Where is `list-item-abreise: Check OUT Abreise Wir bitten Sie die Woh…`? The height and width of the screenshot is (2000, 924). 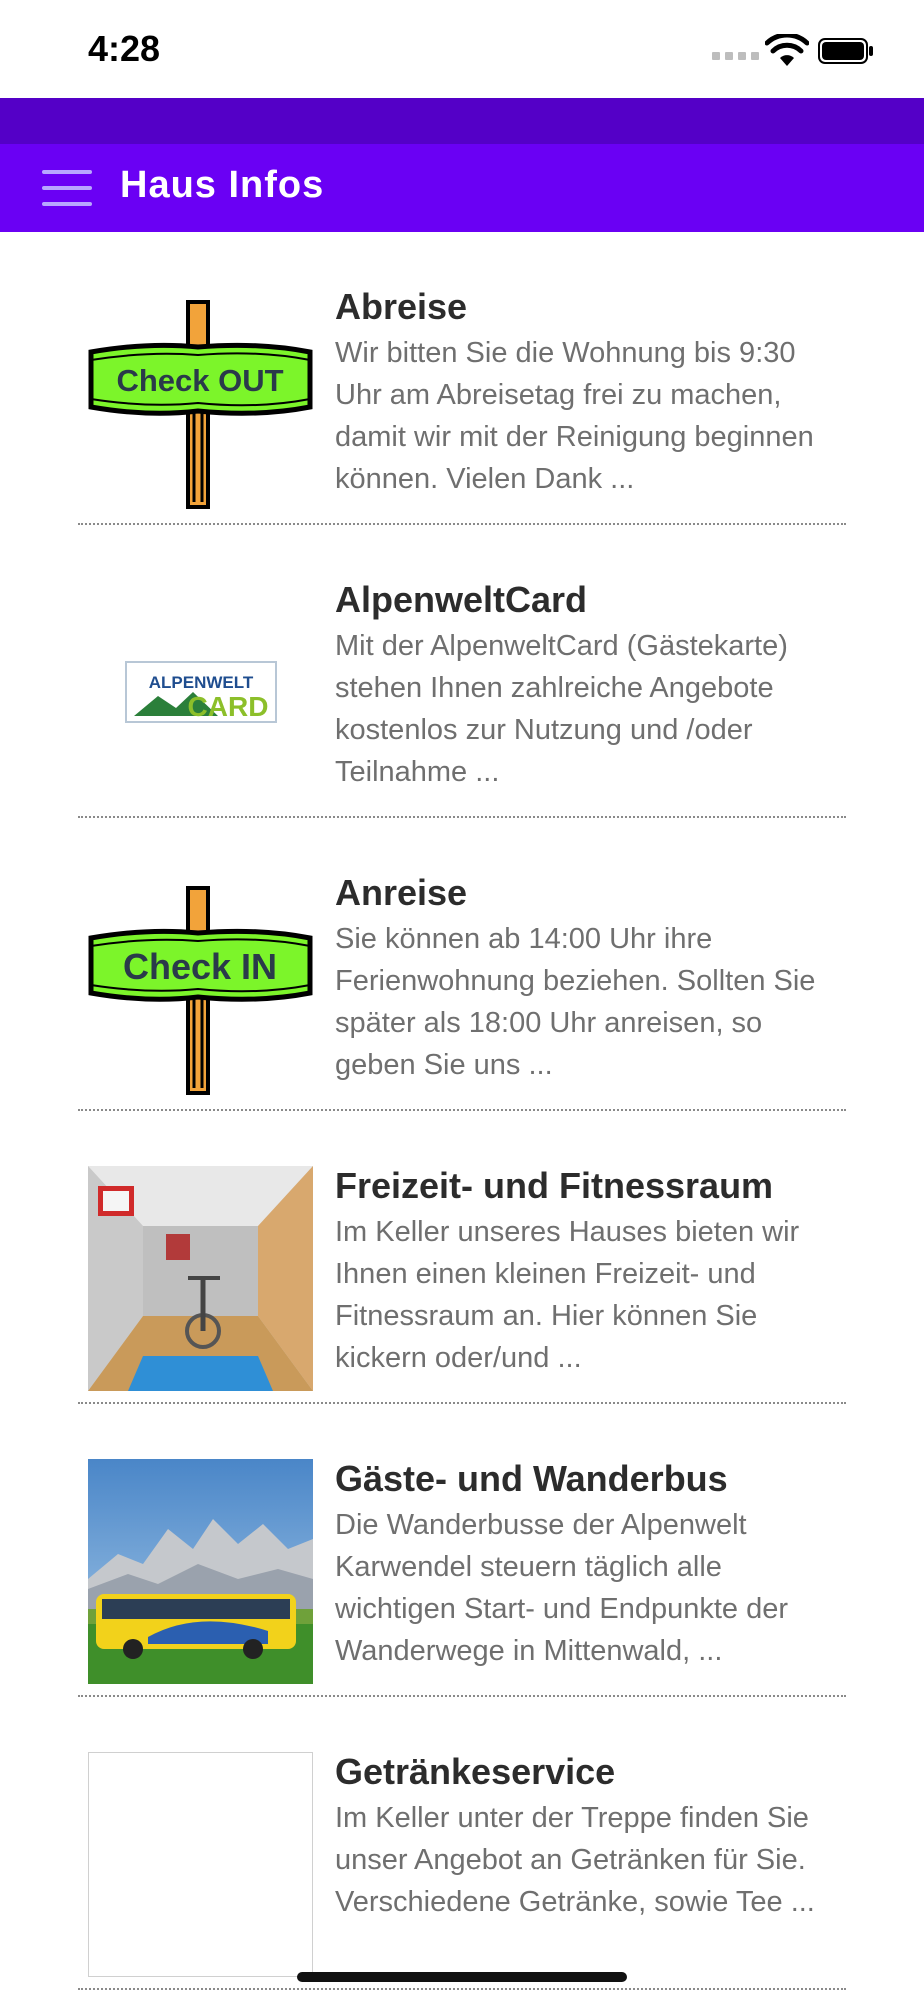
list-item-abreise: Check OUT Abreise Wir bitten Sie die Woh… is located at coordinates (462, 378).